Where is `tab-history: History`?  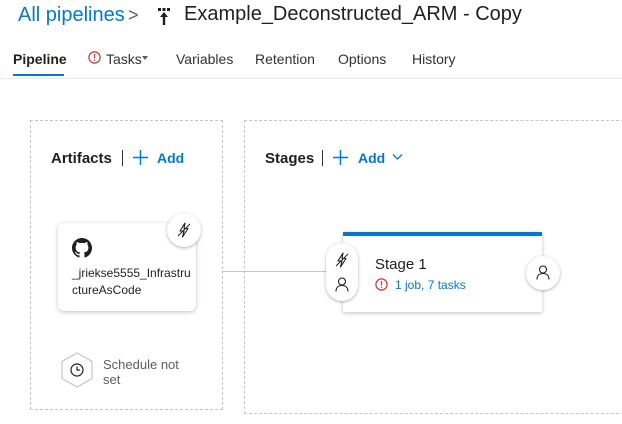
tab-history: History is located at coordinates (434, 59).